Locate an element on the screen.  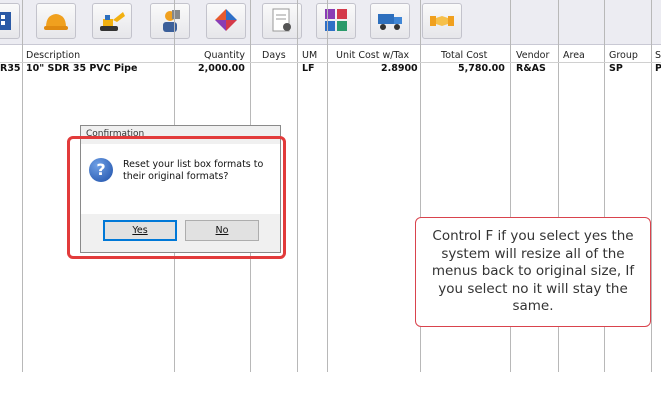
header-days: Days is located at coordinates (274, 55).